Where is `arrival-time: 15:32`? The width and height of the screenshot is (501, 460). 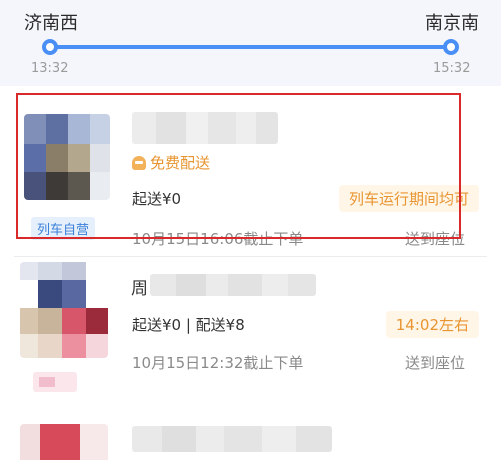 arrival-time: 15:32 is located at coordinates (452, 68).